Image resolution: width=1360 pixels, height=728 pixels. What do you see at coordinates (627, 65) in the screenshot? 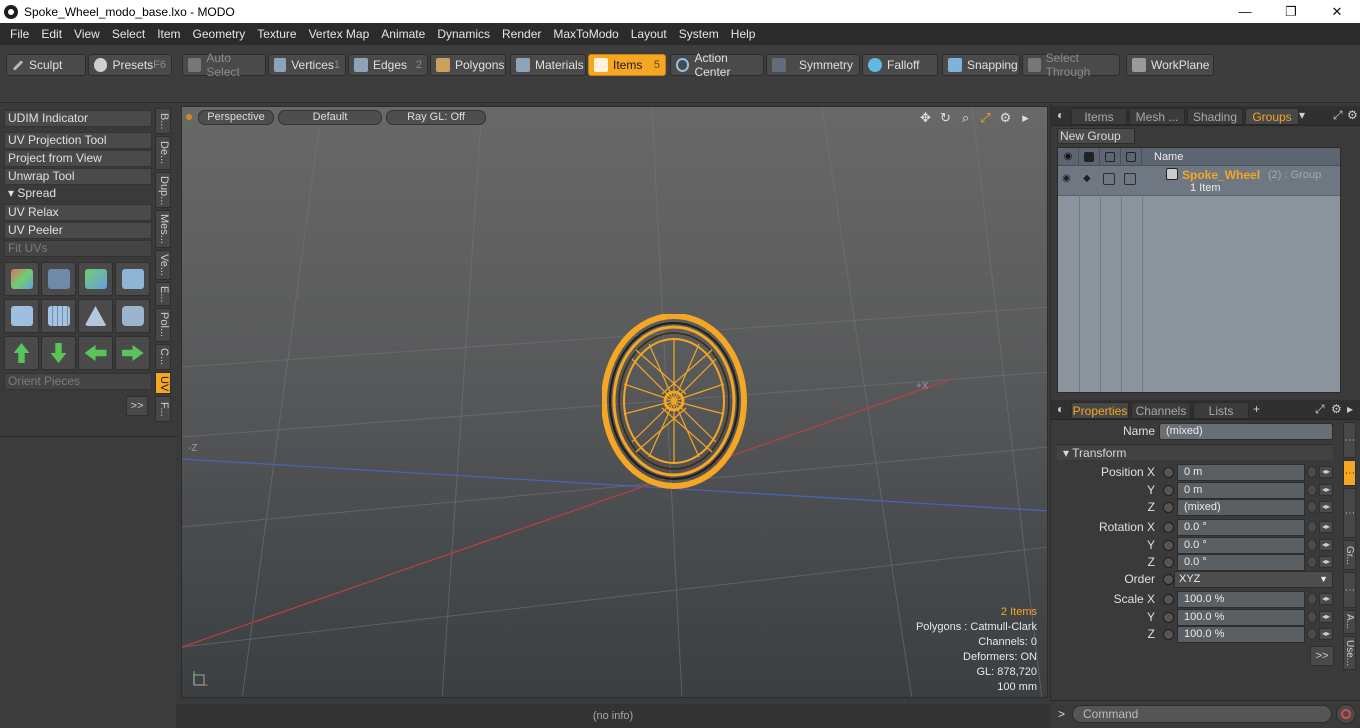
I see `items-button: Items 5` at bounding box center [627, 65].